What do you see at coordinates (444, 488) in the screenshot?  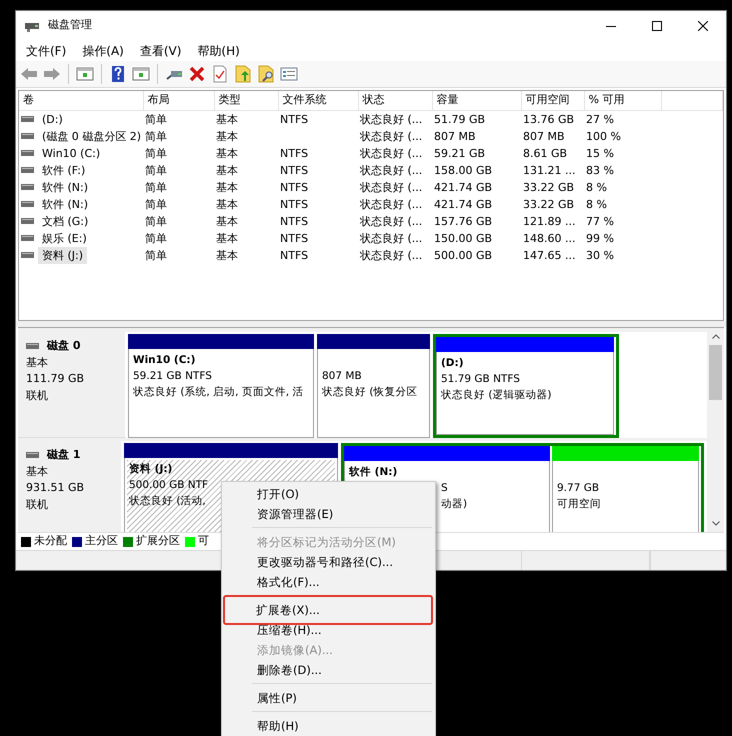 I see `partition-size: S` at bounding box center [444, 488].